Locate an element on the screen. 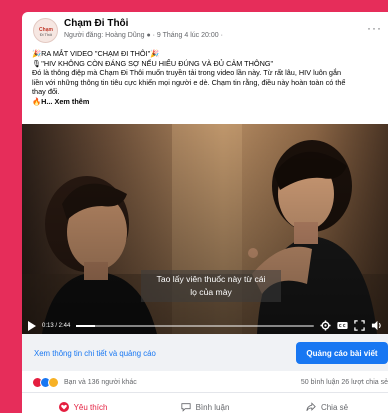  svg-text: Đi Thôi is located at coordinates (45, 34).